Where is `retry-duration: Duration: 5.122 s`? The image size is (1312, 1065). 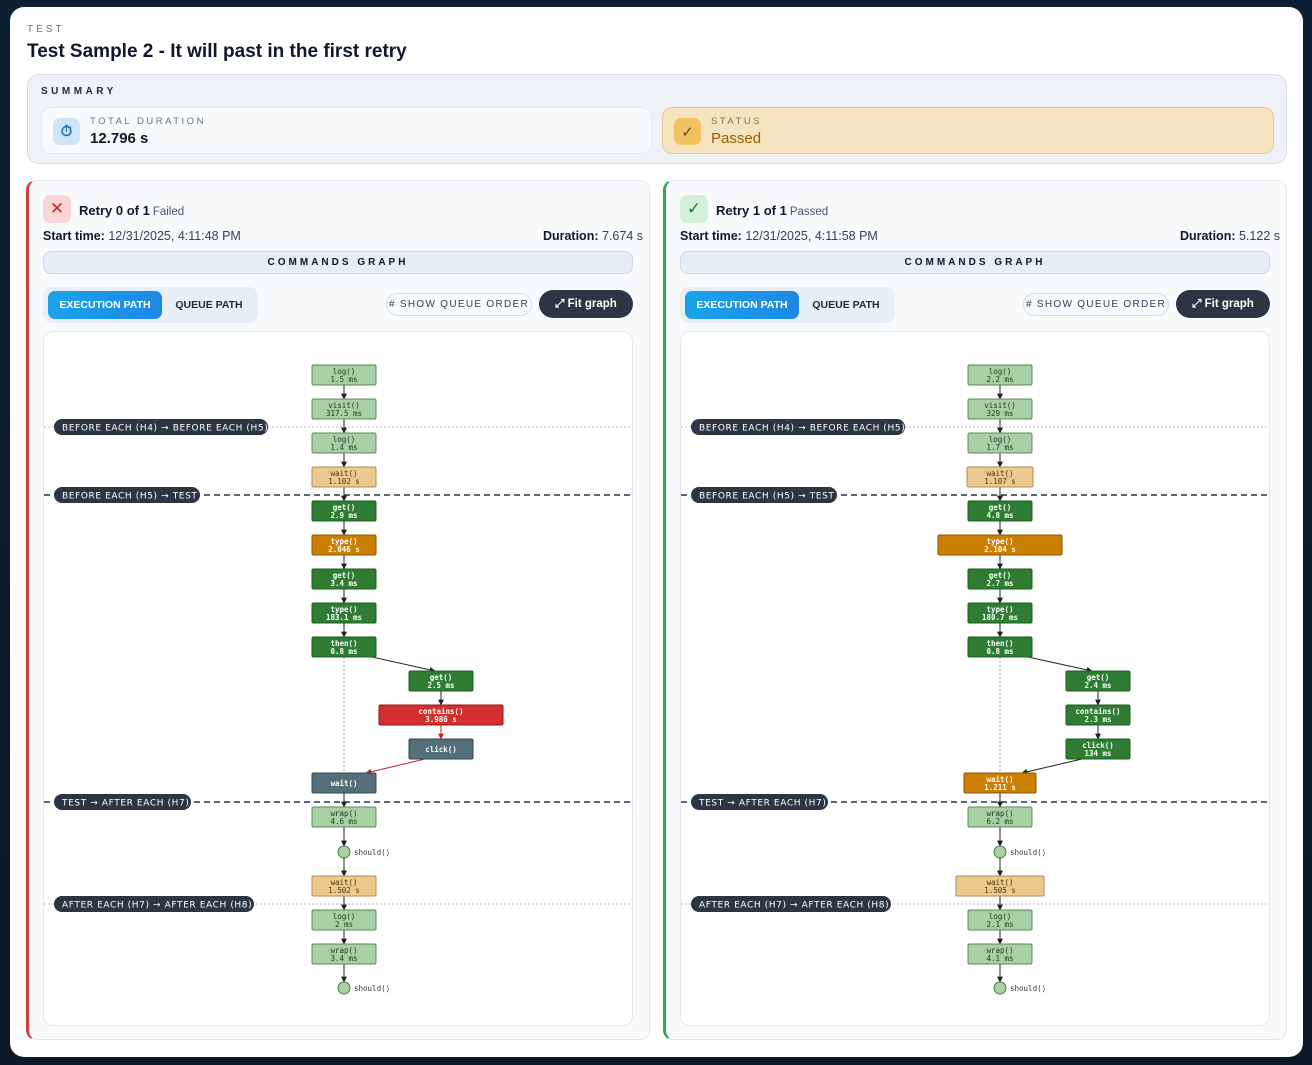
retry-duration: Duration: 5.122 s is located at coordinates (1230, 236).